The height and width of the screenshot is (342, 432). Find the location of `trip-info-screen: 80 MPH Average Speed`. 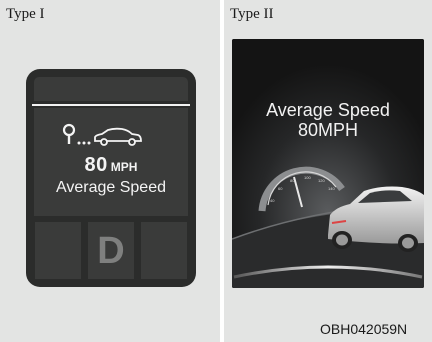

trip-info-screen: 80 MPH Average Speed is located at coordinates (111, 162).